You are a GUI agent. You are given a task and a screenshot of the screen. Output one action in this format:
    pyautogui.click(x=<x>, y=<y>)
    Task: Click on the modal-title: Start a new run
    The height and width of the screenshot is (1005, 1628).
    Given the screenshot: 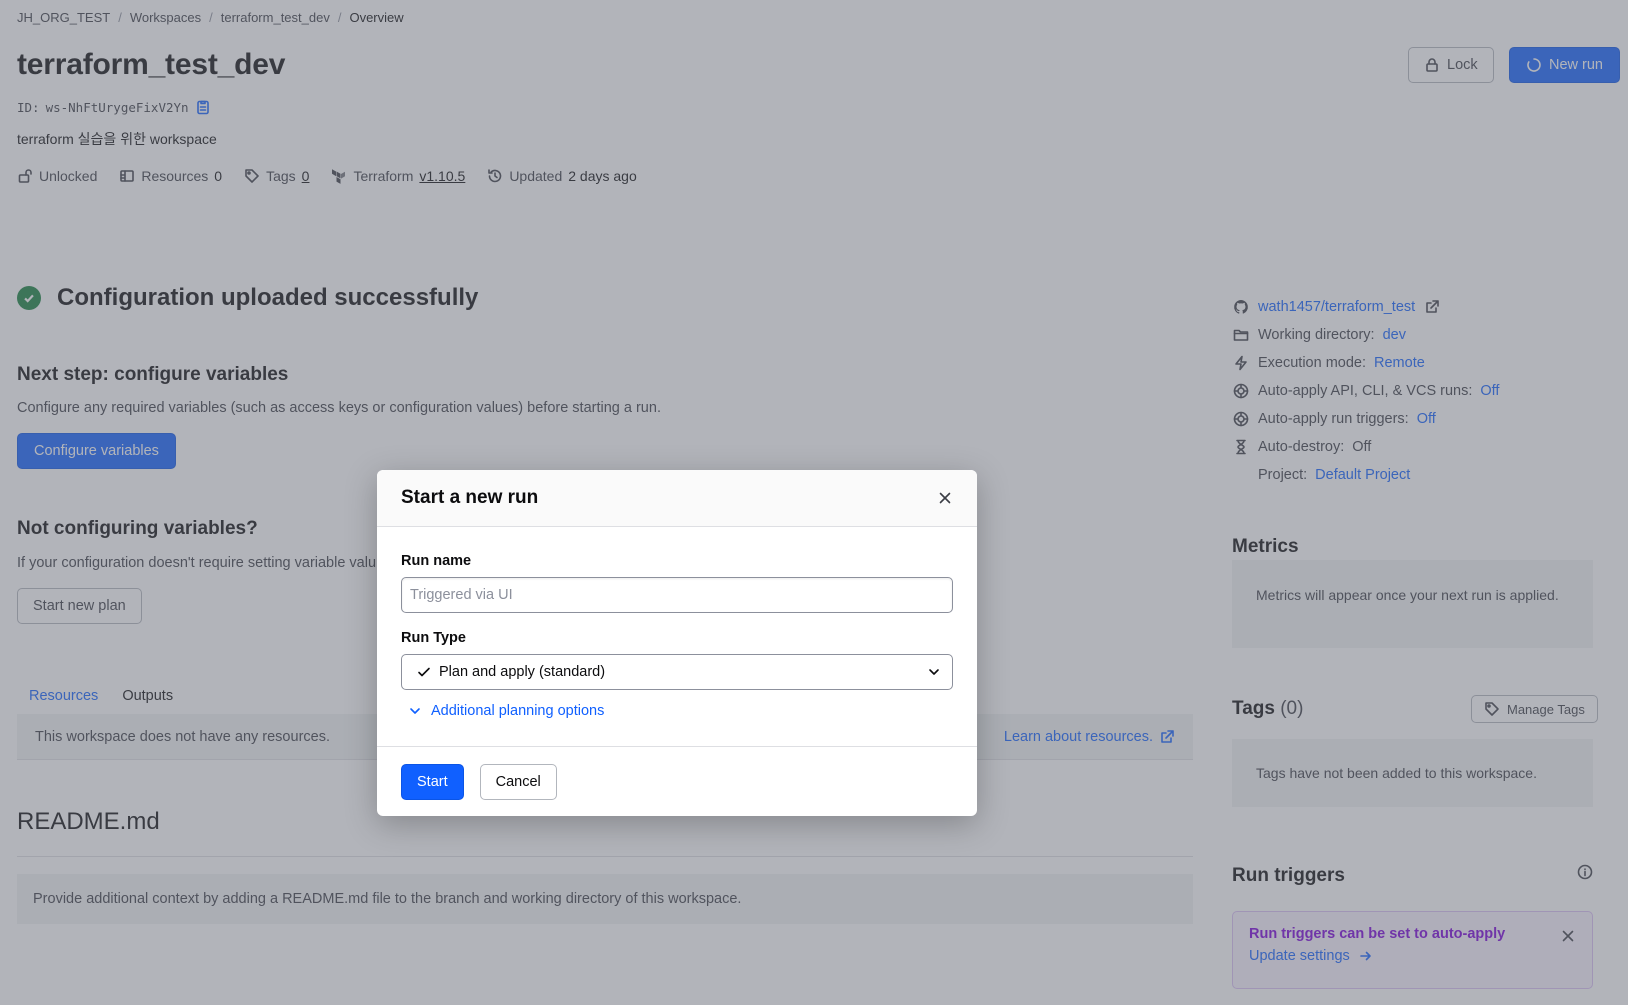 What is the action you would take?
    pyautogui.click(x=470, y=497)
    